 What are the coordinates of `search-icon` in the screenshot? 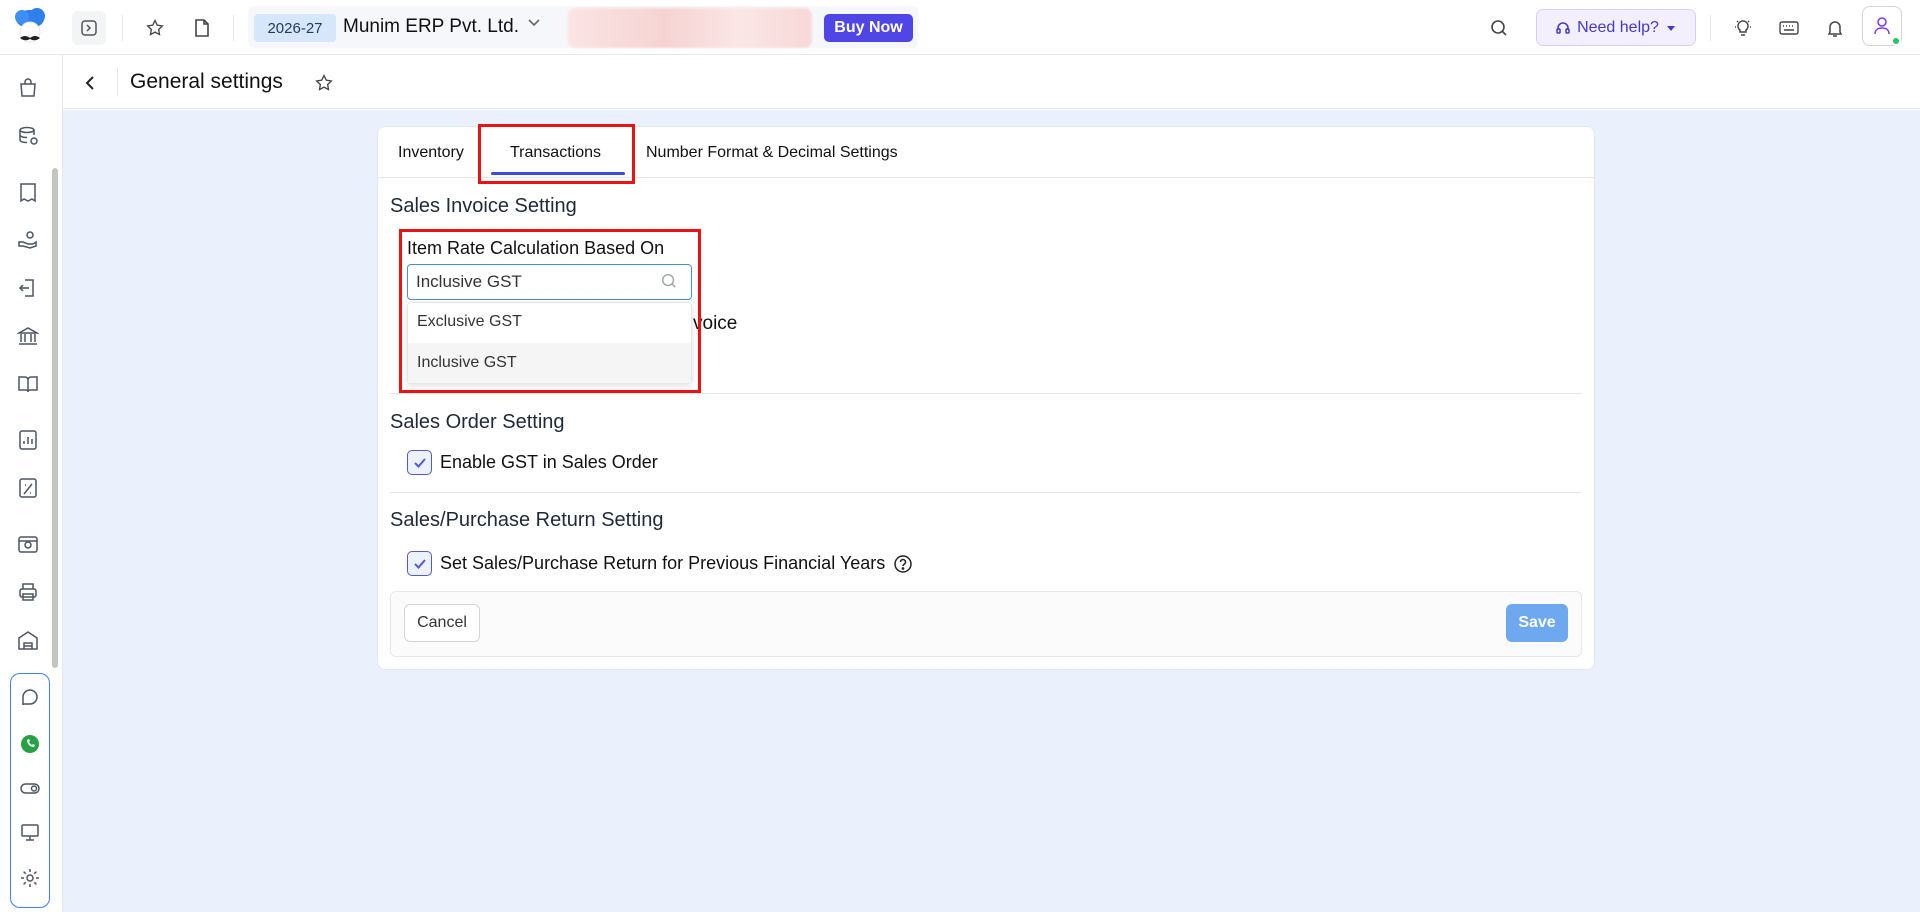 It's located at (1499, 28).